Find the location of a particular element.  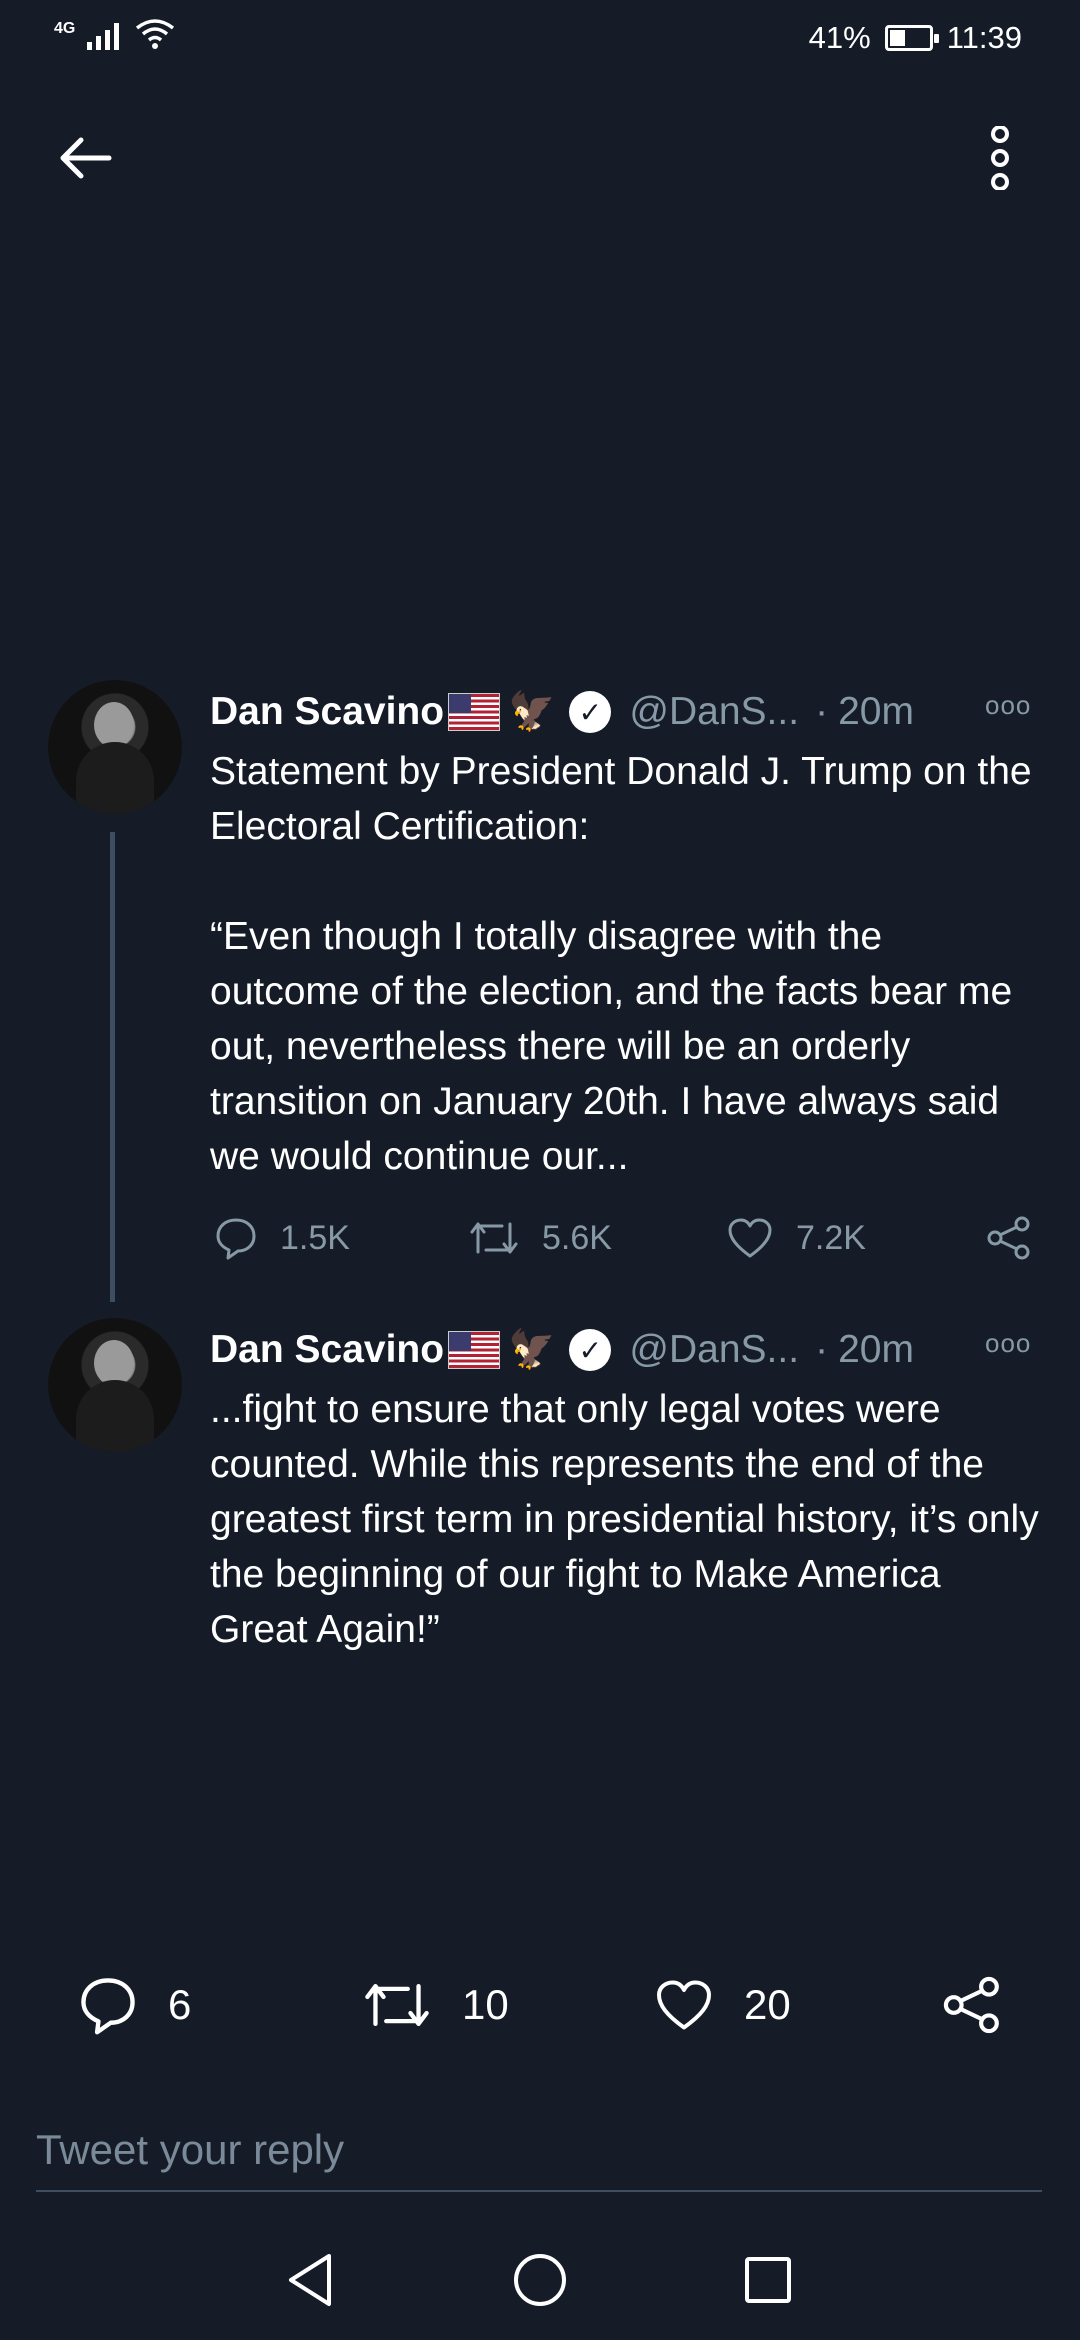

wifi-icon is located at coordinates (155, 34).